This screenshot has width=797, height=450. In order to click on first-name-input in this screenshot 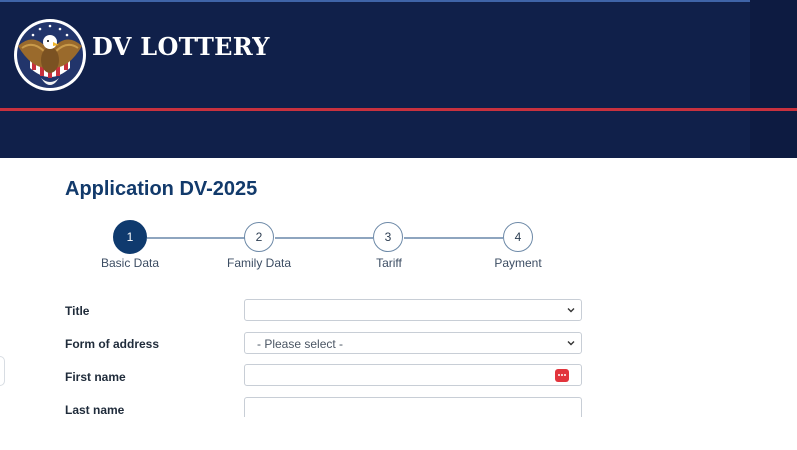, I will do `click(413, 375)`.